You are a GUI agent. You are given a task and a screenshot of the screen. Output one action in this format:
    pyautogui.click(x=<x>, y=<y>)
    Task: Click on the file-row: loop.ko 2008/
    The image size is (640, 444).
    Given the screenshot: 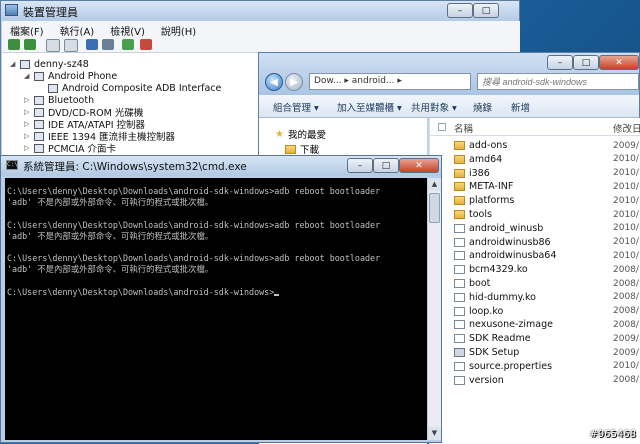 What is the action you would take?
    pyautogui.click(x=535, y=311)
    